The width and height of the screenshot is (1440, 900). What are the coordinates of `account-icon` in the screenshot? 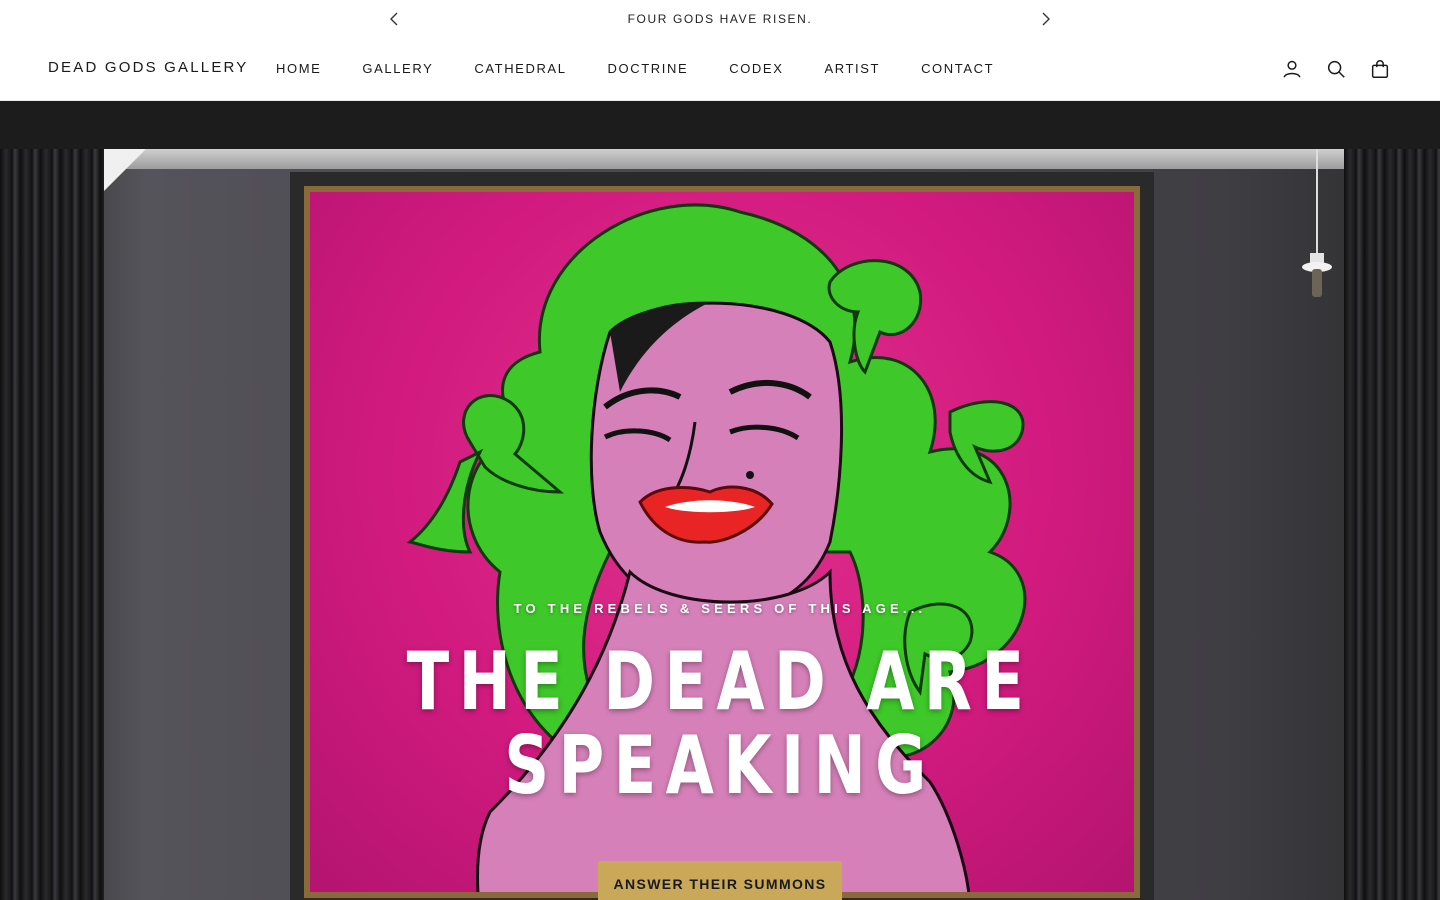 It's located at (1292, 69).